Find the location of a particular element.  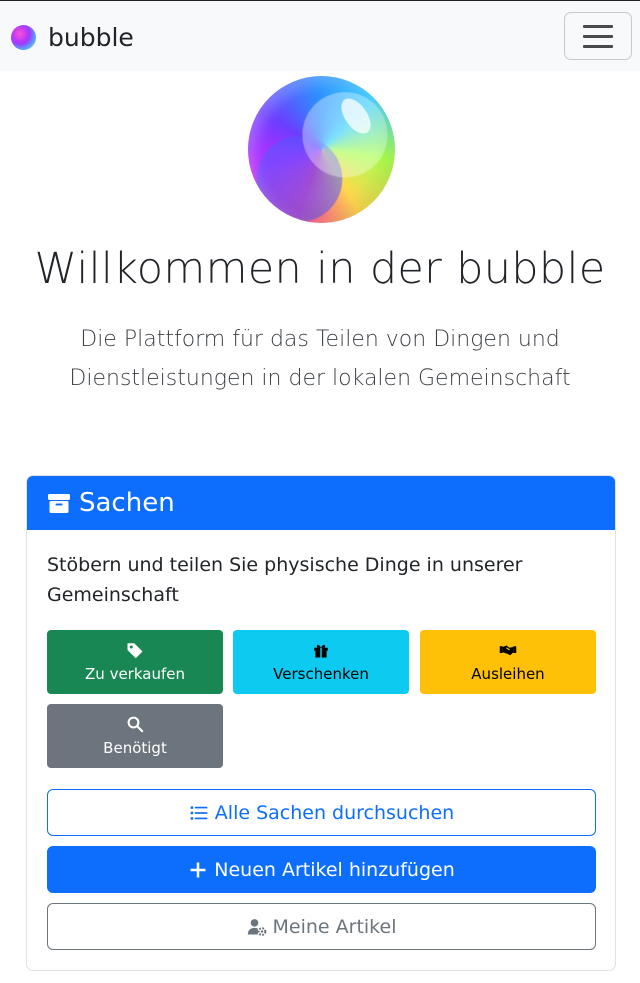

hero-bubble-logo-icon is located at coordinates (321, 149).